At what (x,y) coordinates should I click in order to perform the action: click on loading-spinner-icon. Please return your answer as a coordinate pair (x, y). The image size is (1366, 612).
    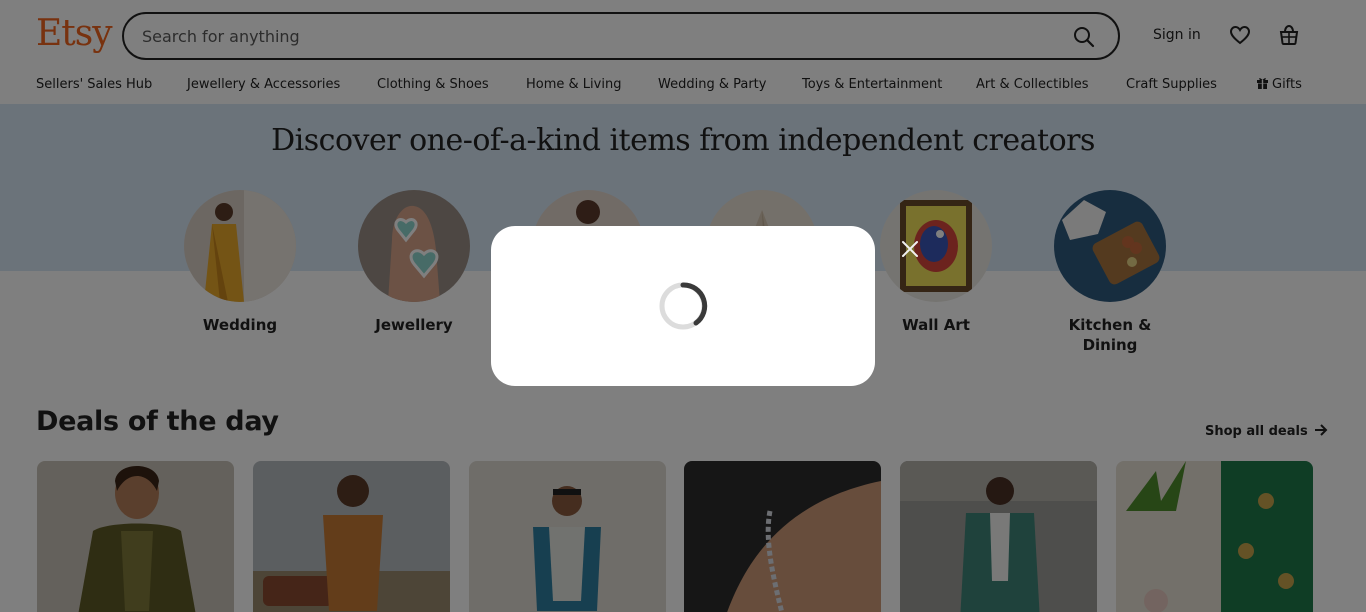
    Looking at the image, I should click on (683, 306).